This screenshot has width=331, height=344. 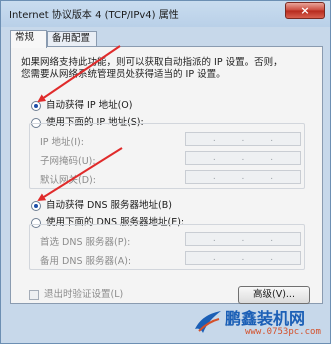 I want to click on validate-on-exit-label: 退出时验证设置(L), so click(x=84, y=294).